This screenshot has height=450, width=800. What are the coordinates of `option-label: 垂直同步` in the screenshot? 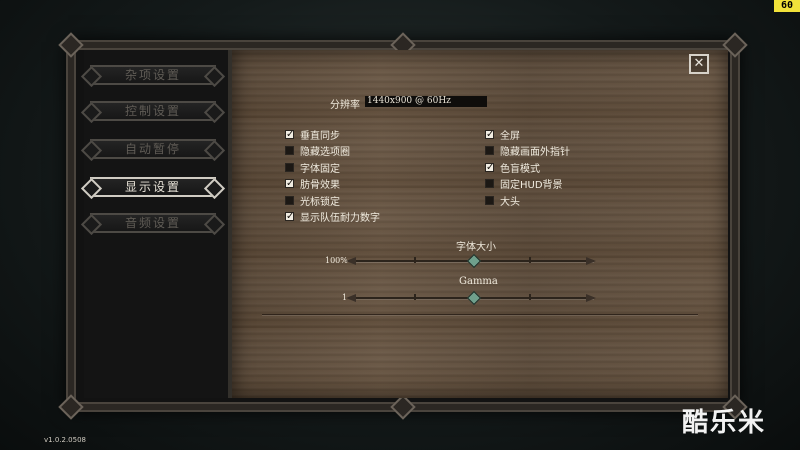 It's located at (320, 136).